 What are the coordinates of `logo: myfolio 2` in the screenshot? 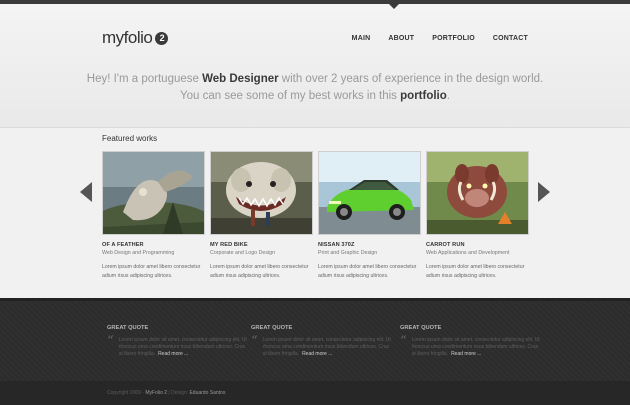 It's located at (135, 38).